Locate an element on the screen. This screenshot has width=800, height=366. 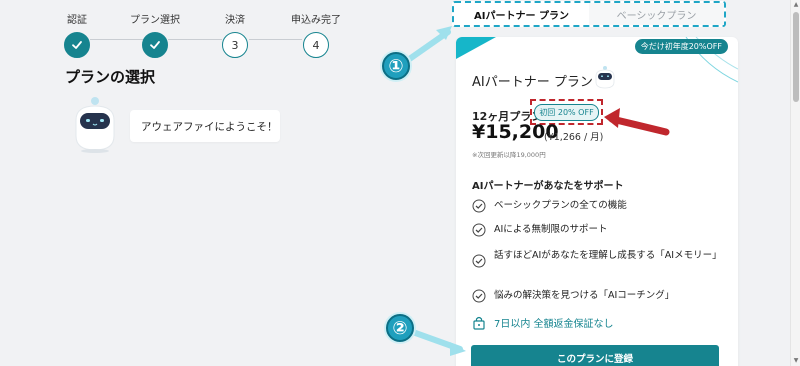
renewal-note: ※次回更新以降19,000円 is located at coordinates (509, 155).